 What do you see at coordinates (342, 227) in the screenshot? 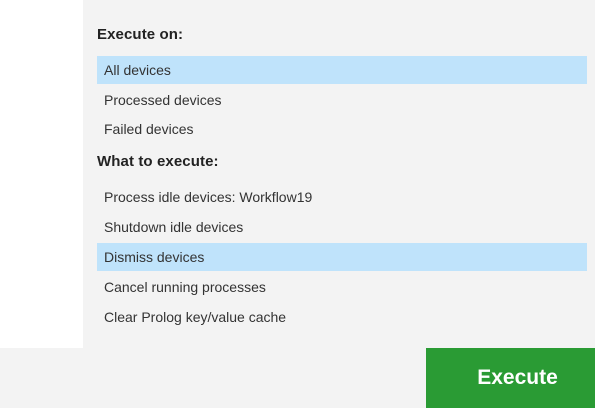
I see `action-option-shutdown-idle-devices: Shutdown idle devices` at bounding box center [342, 227].